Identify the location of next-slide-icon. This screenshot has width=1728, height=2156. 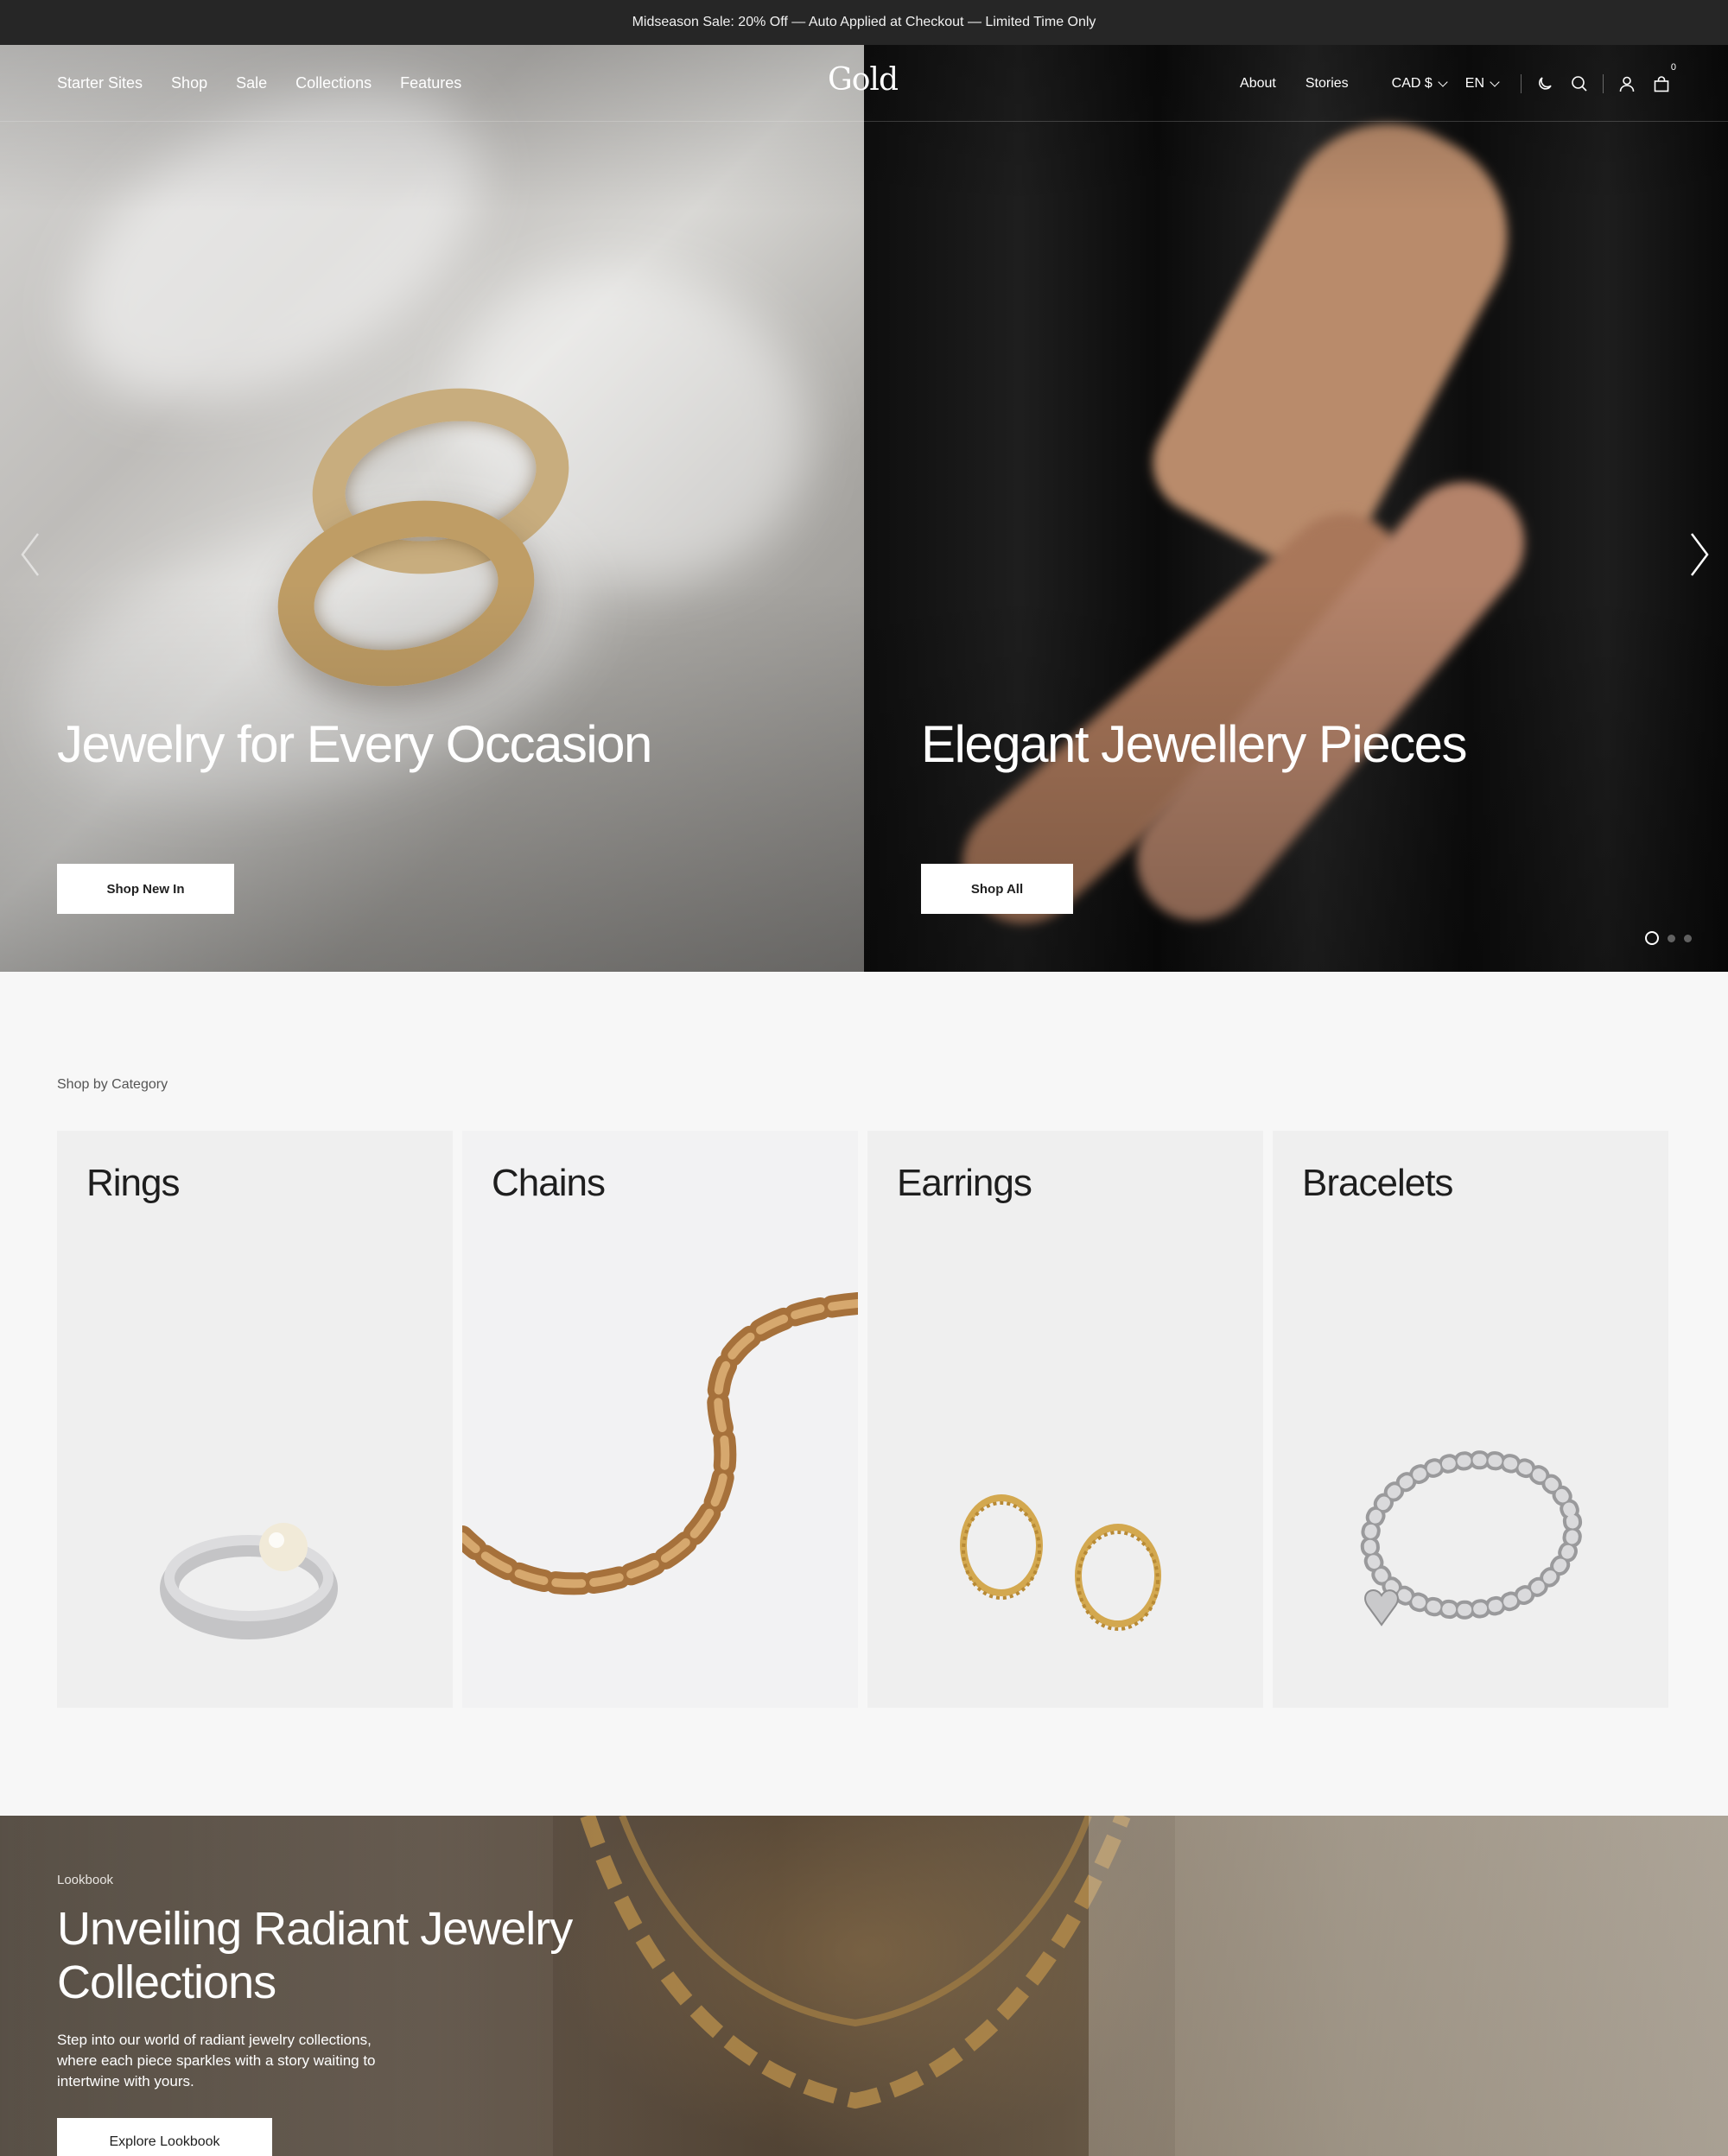
(1699, 554).